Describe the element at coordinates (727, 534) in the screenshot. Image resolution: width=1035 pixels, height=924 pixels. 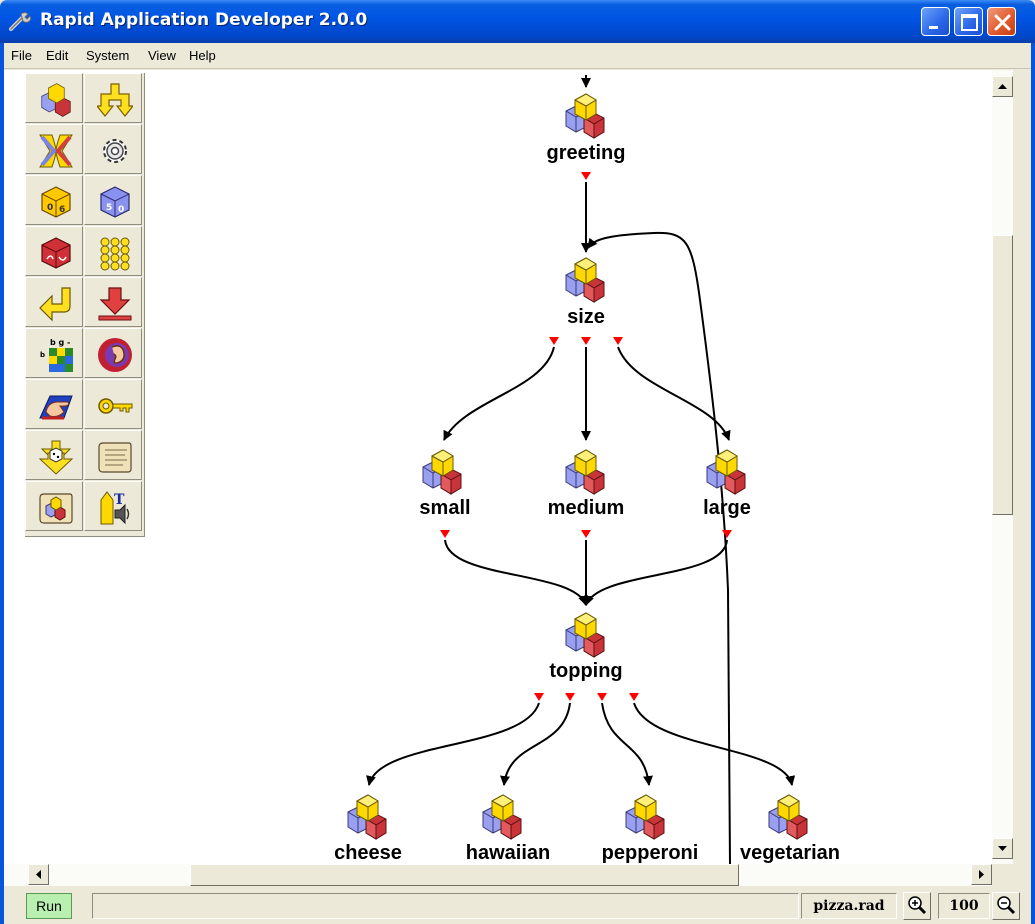
I see `port-large` at that location.